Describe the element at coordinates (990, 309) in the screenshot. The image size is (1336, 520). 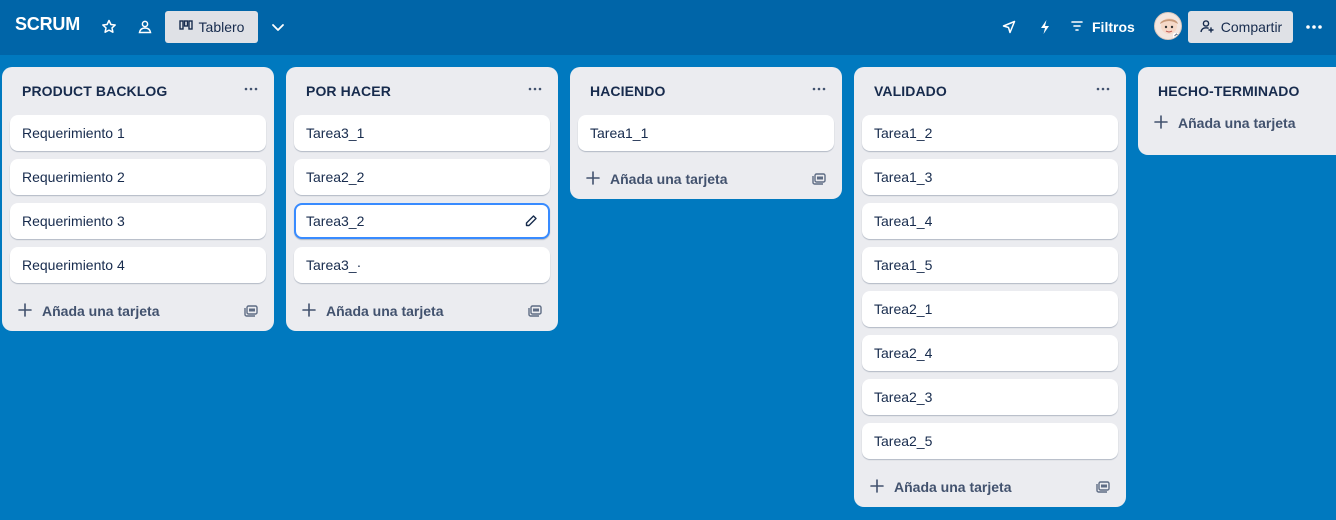
I see `card: Tarea2_1` at that location.